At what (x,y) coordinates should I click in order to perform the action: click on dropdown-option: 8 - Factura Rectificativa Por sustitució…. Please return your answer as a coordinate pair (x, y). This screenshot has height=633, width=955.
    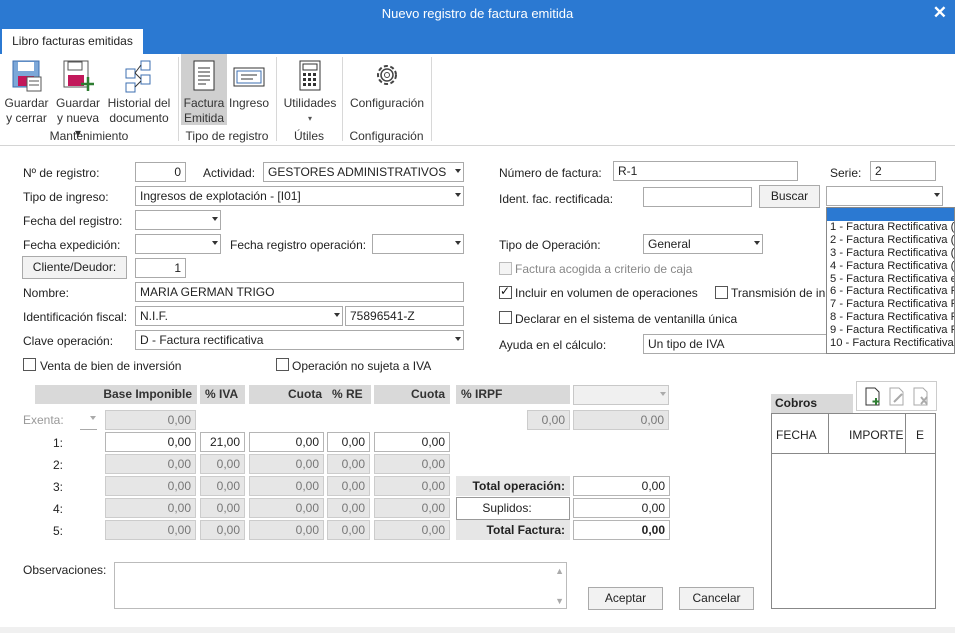
    Looking at the image, I should click on (890, 317).